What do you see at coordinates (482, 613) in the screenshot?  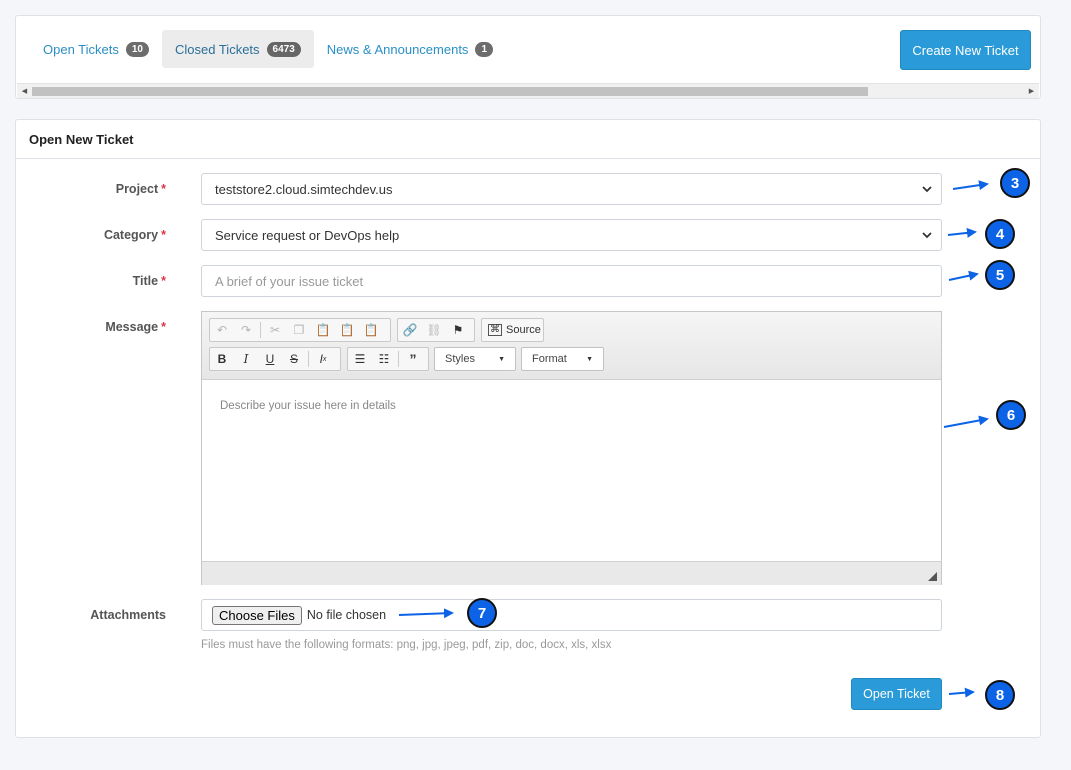 I see `callout-7: 7` at bounding box center [482, 613].